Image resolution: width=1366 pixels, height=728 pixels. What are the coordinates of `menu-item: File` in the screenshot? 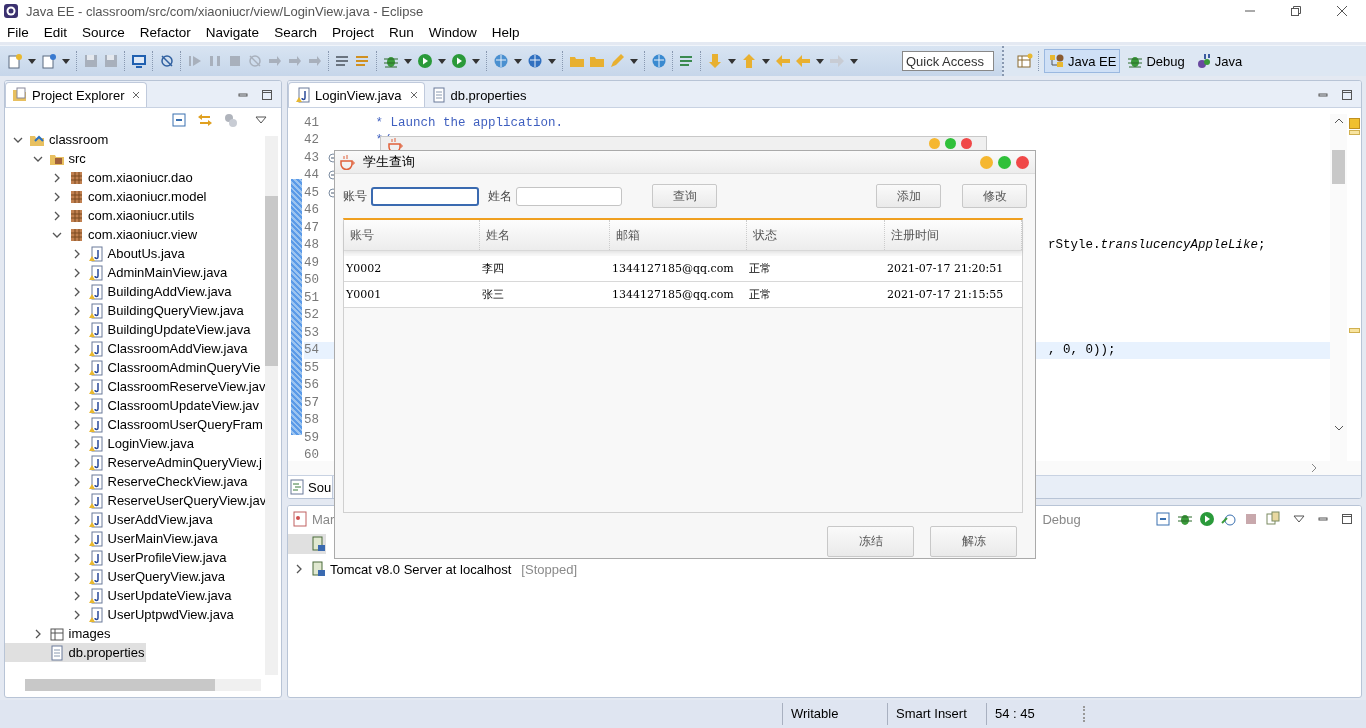 It's located at (18, 32).